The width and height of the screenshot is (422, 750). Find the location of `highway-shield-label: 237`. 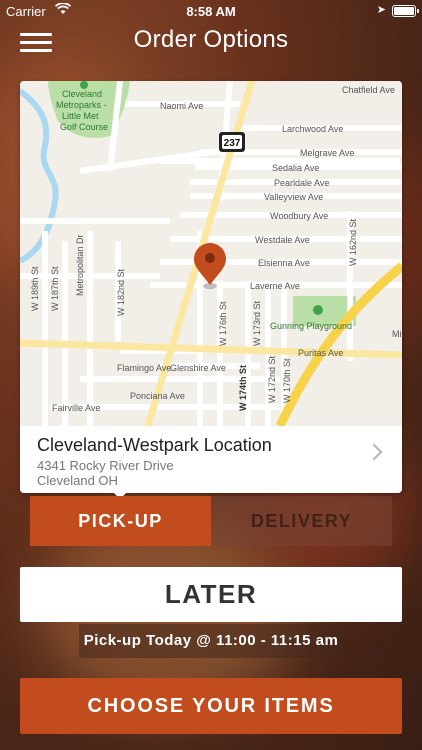

highway-shield-label: 237 is located at coordinates (232, 143).